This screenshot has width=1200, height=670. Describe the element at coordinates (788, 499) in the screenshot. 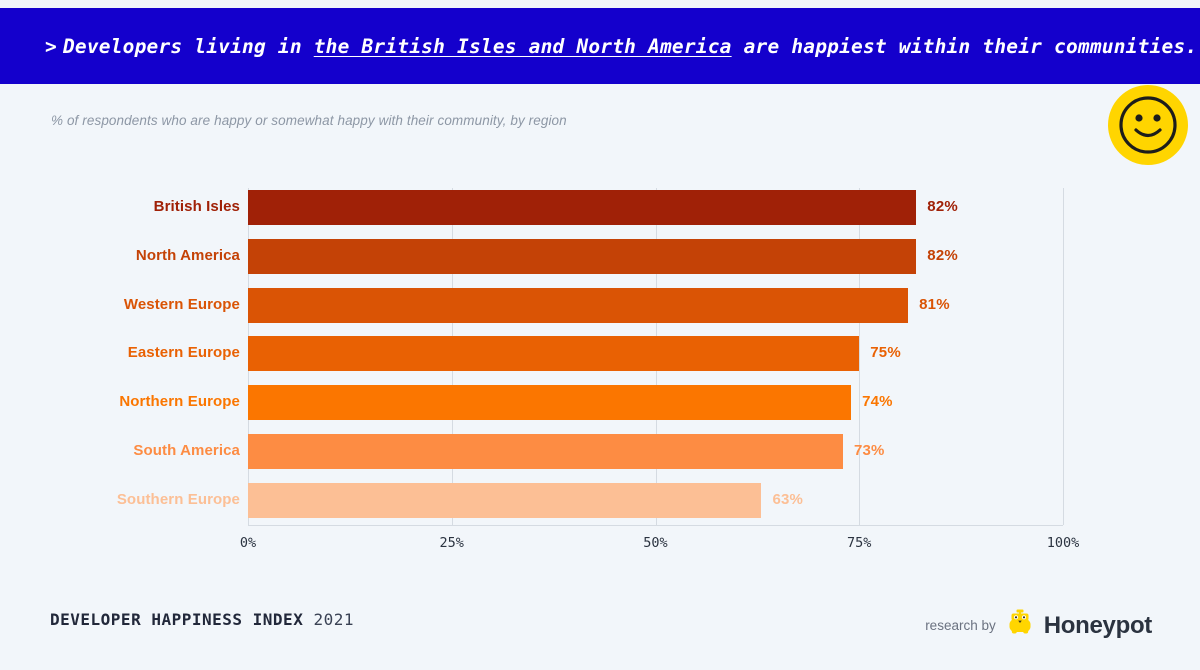

I see `bar-value-label: 63%` at that location.